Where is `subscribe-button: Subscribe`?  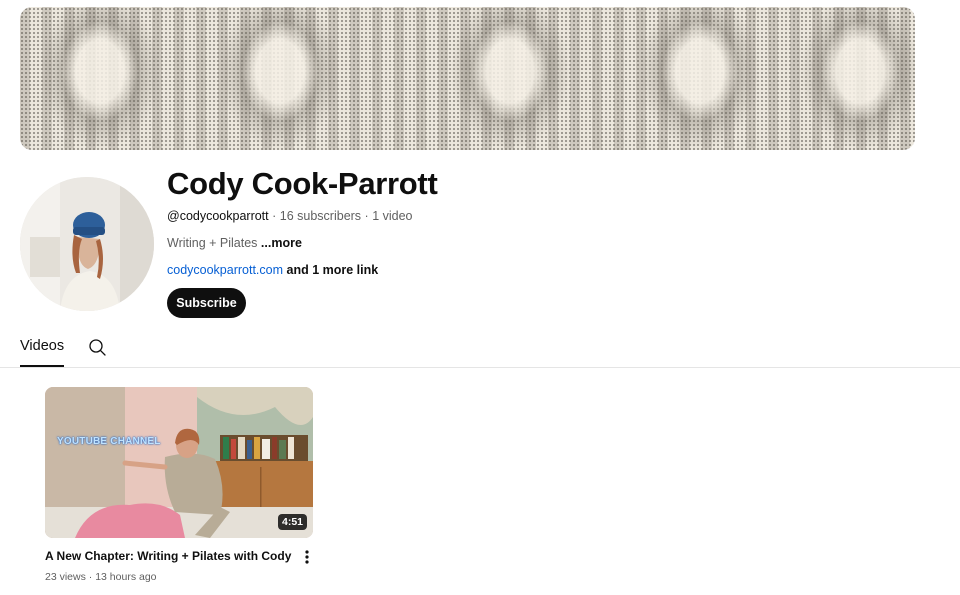
subscribe-button: Subscribe is located at coordinates (206, 303).